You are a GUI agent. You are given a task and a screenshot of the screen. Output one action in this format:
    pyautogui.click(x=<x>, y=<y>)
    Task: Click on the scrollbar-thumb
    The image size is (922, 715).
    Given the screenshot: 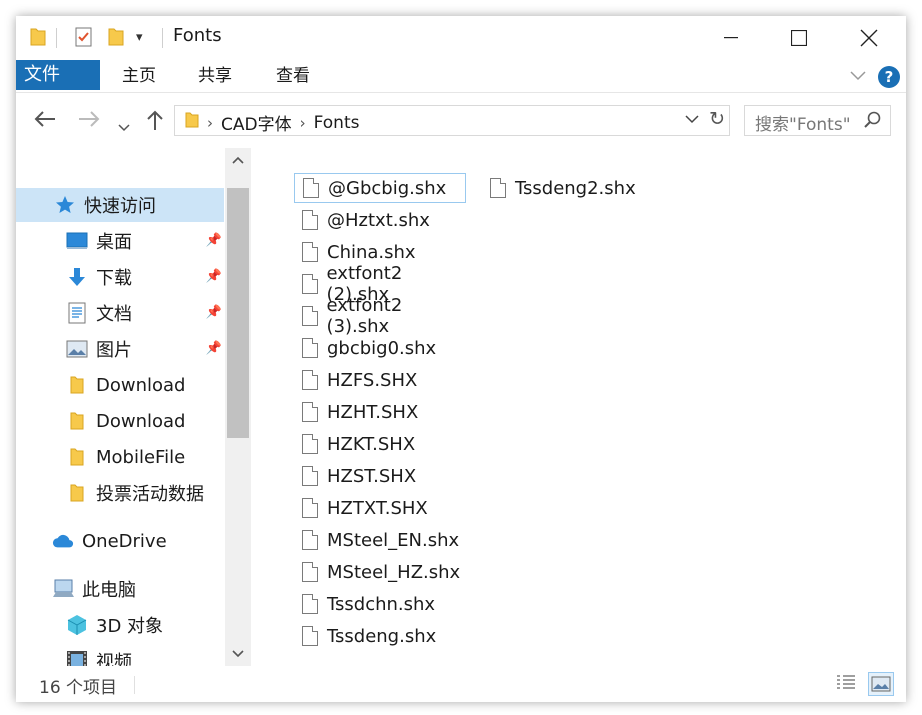 What is the action you would take?
    pyautogui.click(x=238, y=313)
    